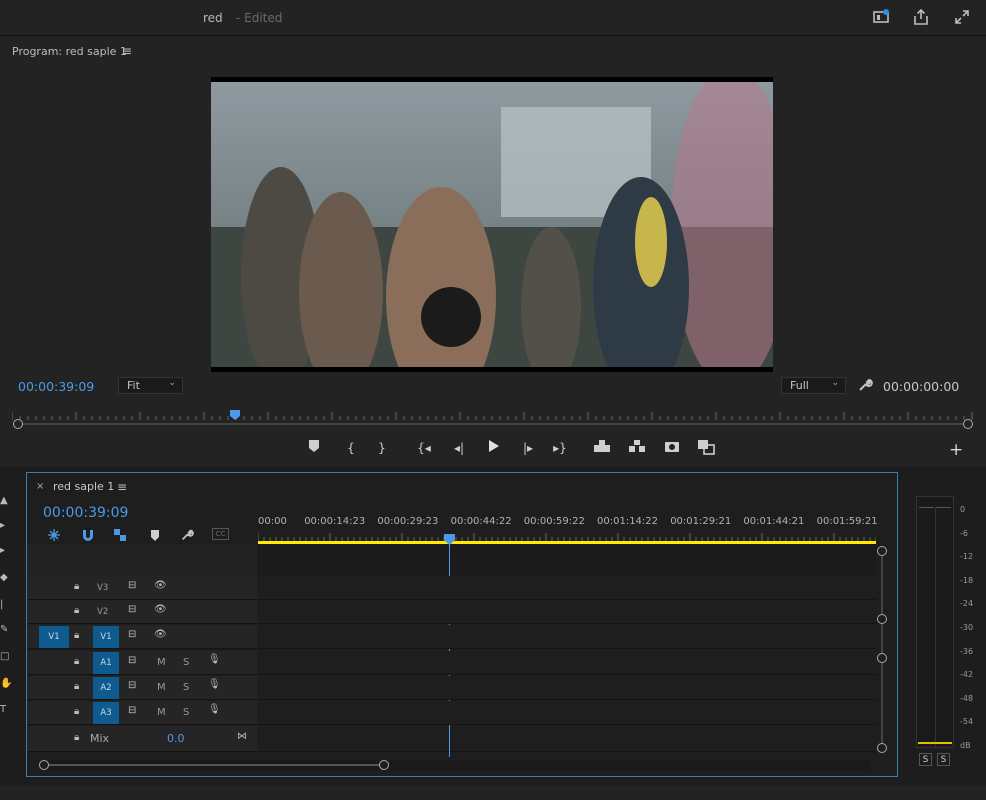  I want to click on lift-icon, so click(602, 448).